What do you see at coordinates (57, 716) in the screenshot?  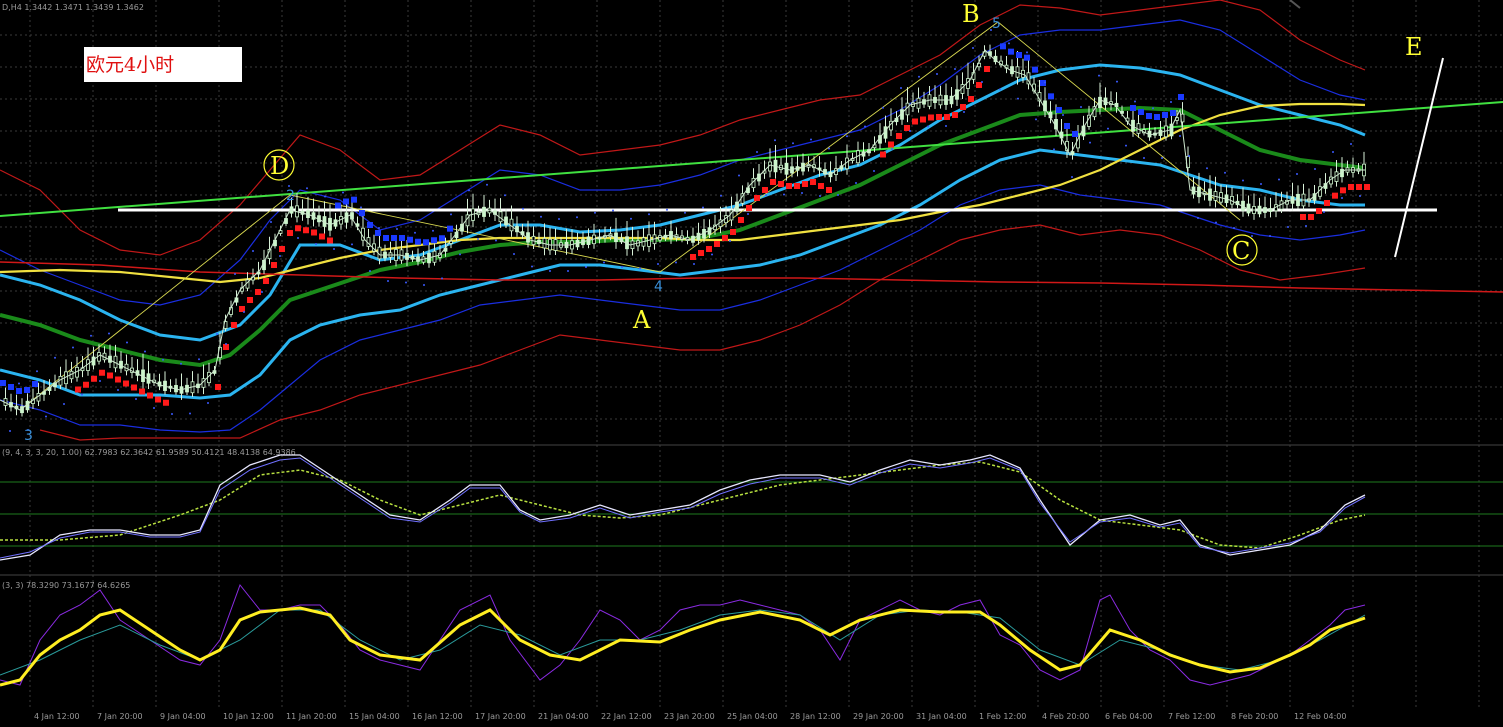 I see `x-tick-label: 4 Jan 12:00` at bounding box center [57, 716].